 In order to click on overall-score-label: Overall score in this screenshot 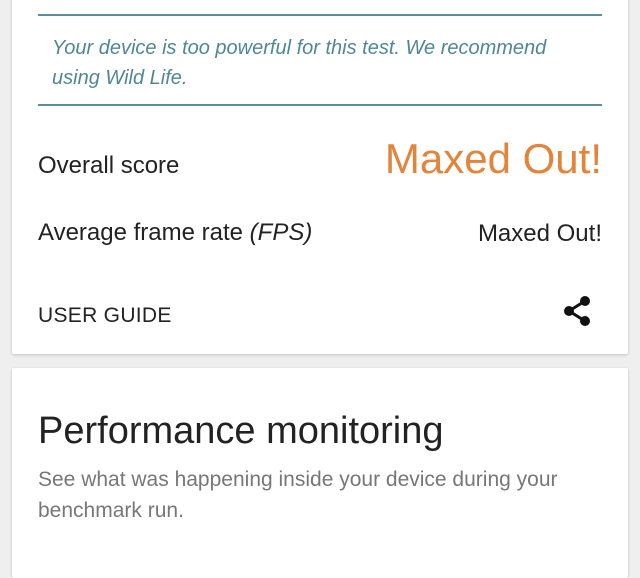, I will do `click(109, 165)`.